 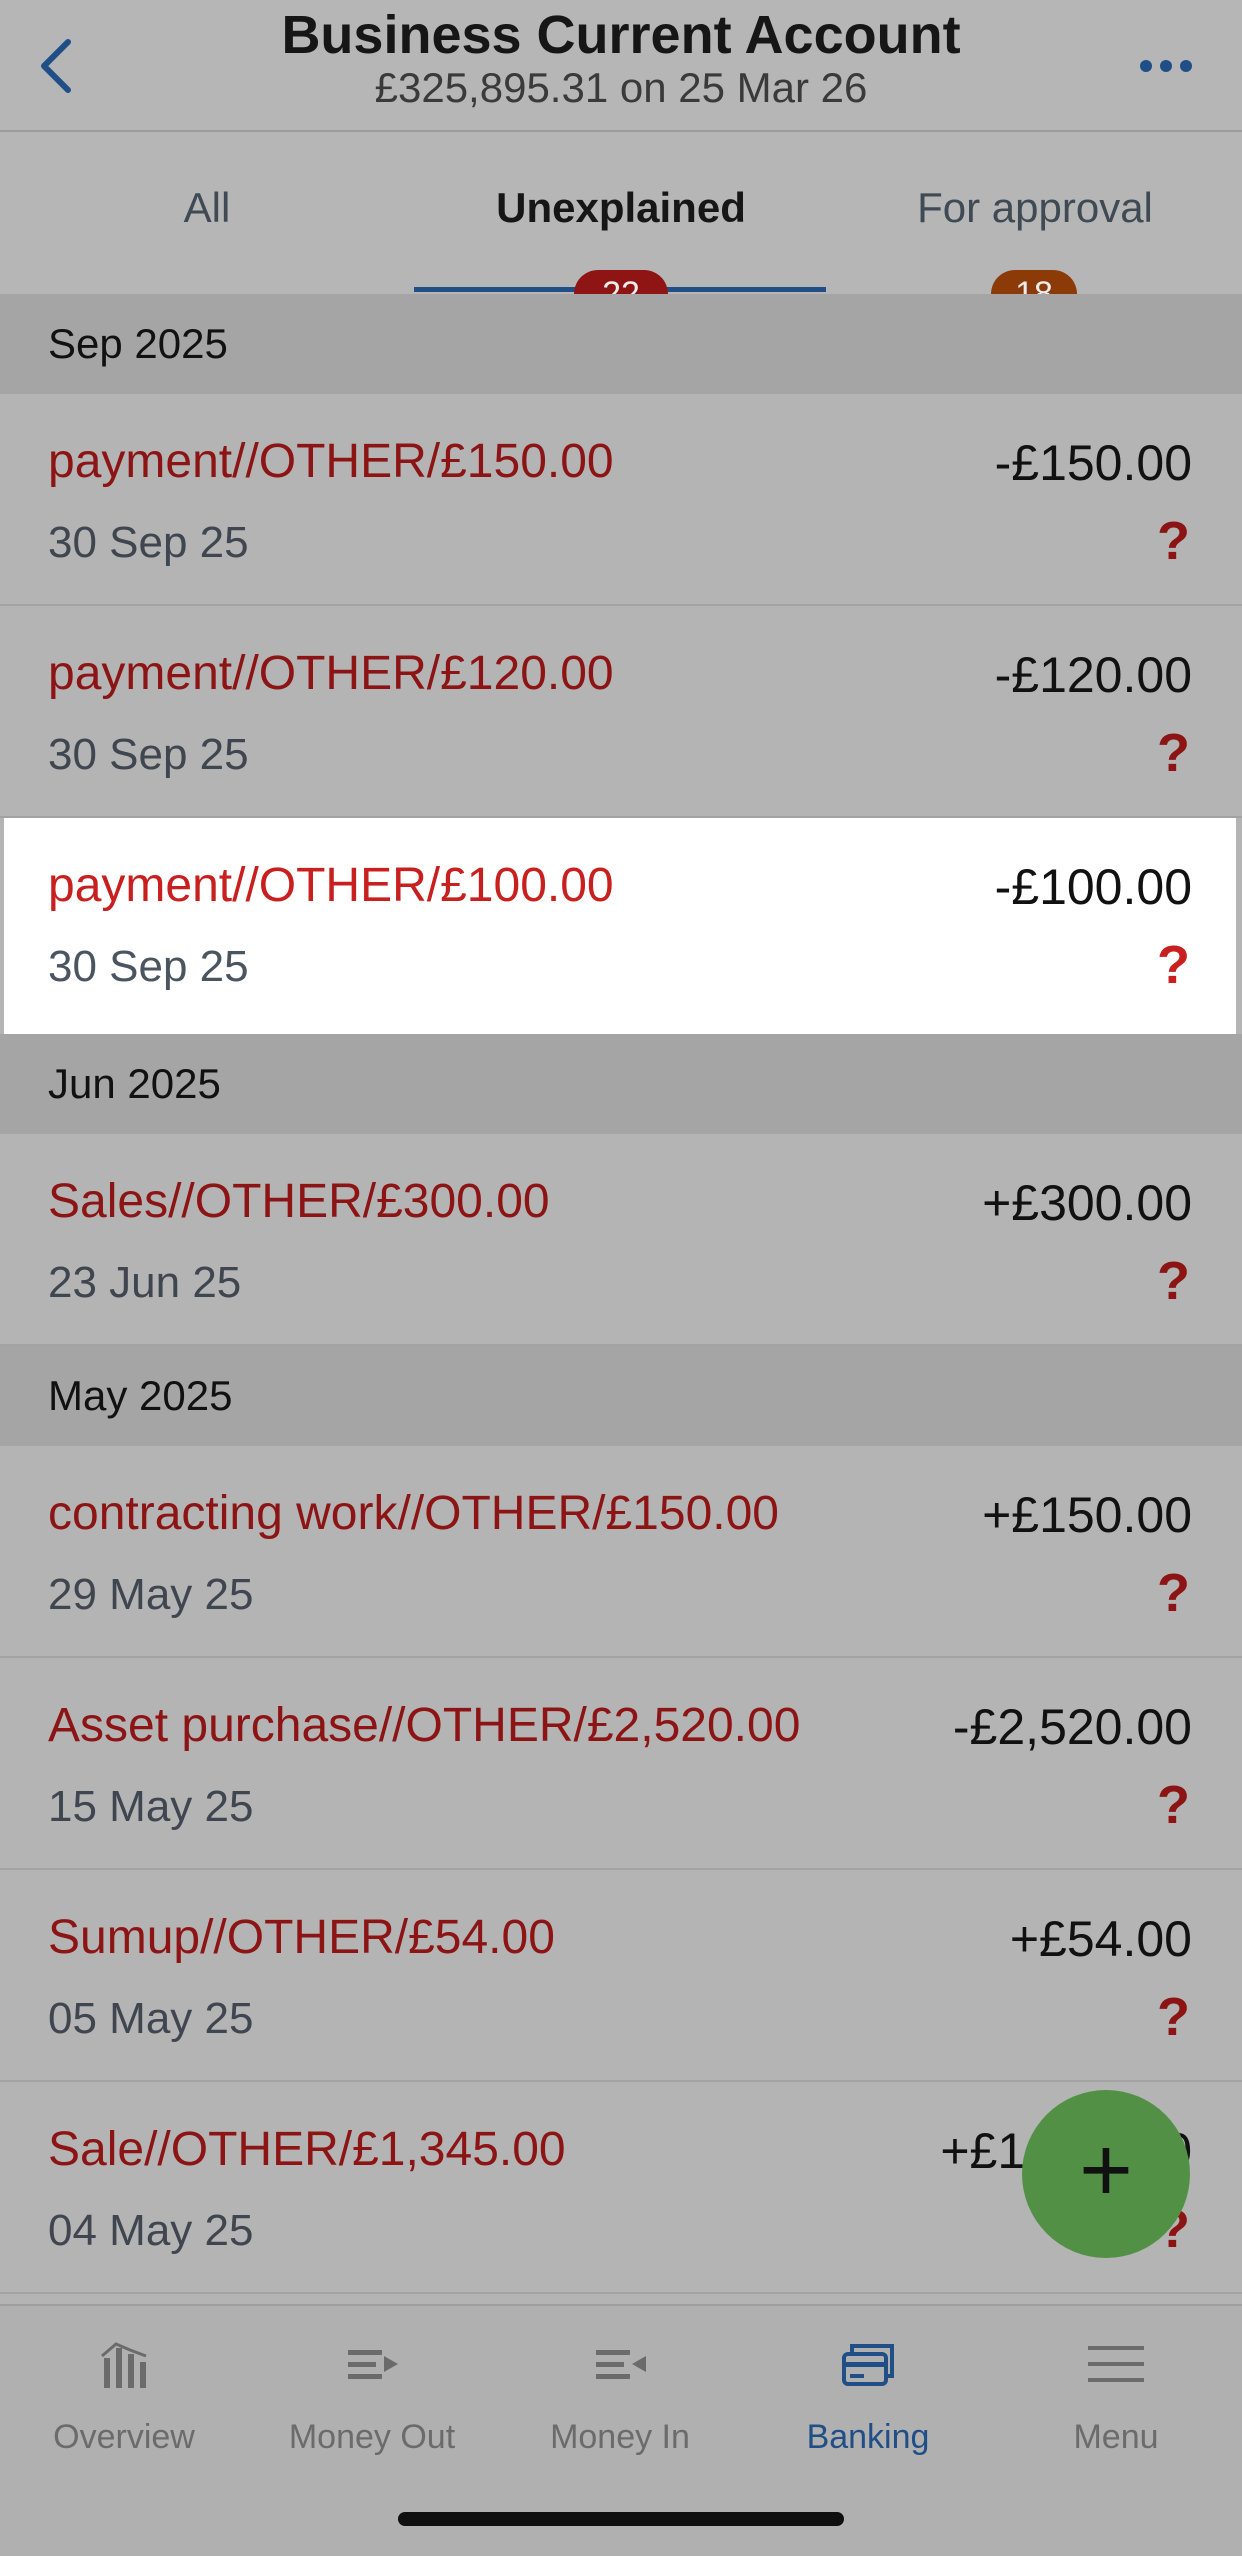 I want to click on transaction-description: contracting work//OTHER/£150.00, so click(x=413, y=1513).